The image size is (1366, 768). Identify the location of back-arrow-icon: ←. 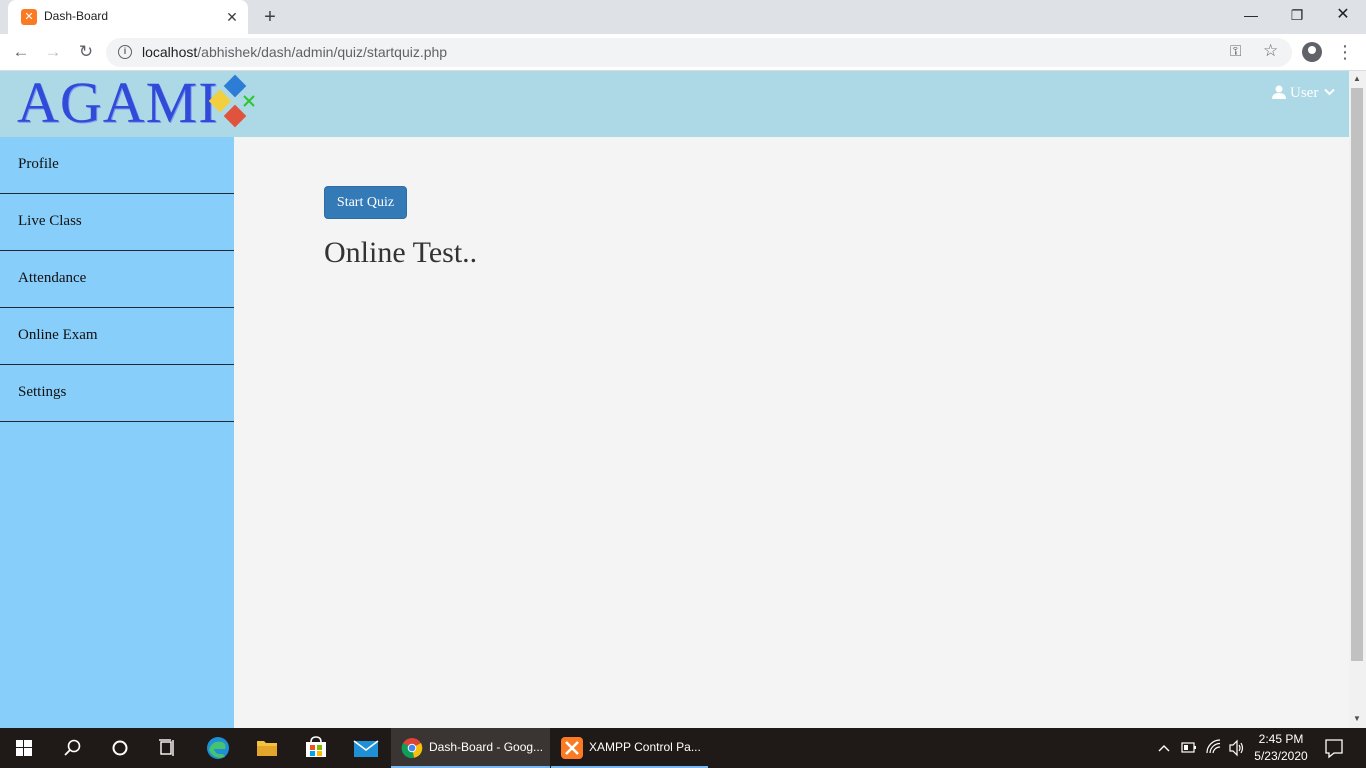
(21, 52).